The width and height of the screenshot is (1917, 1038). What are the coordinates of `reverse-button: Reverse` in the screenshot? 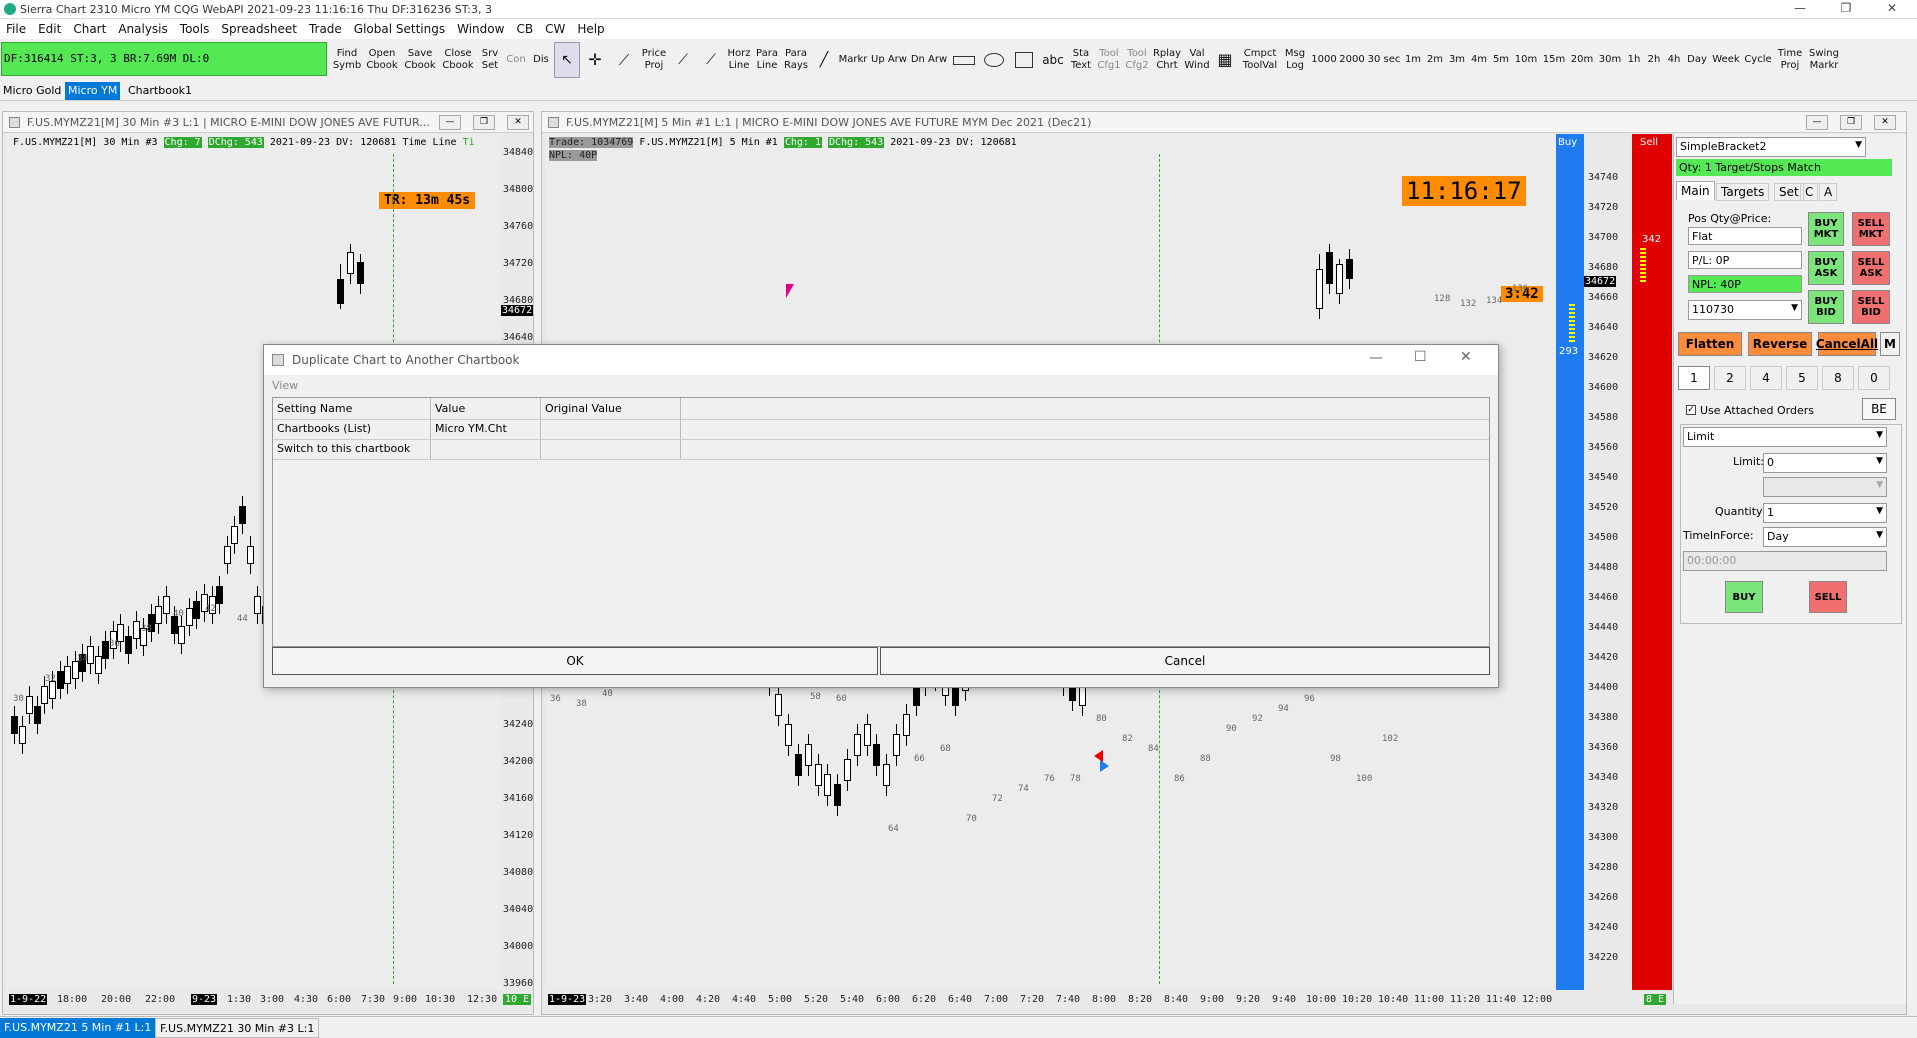 It's located at (1780, 344).